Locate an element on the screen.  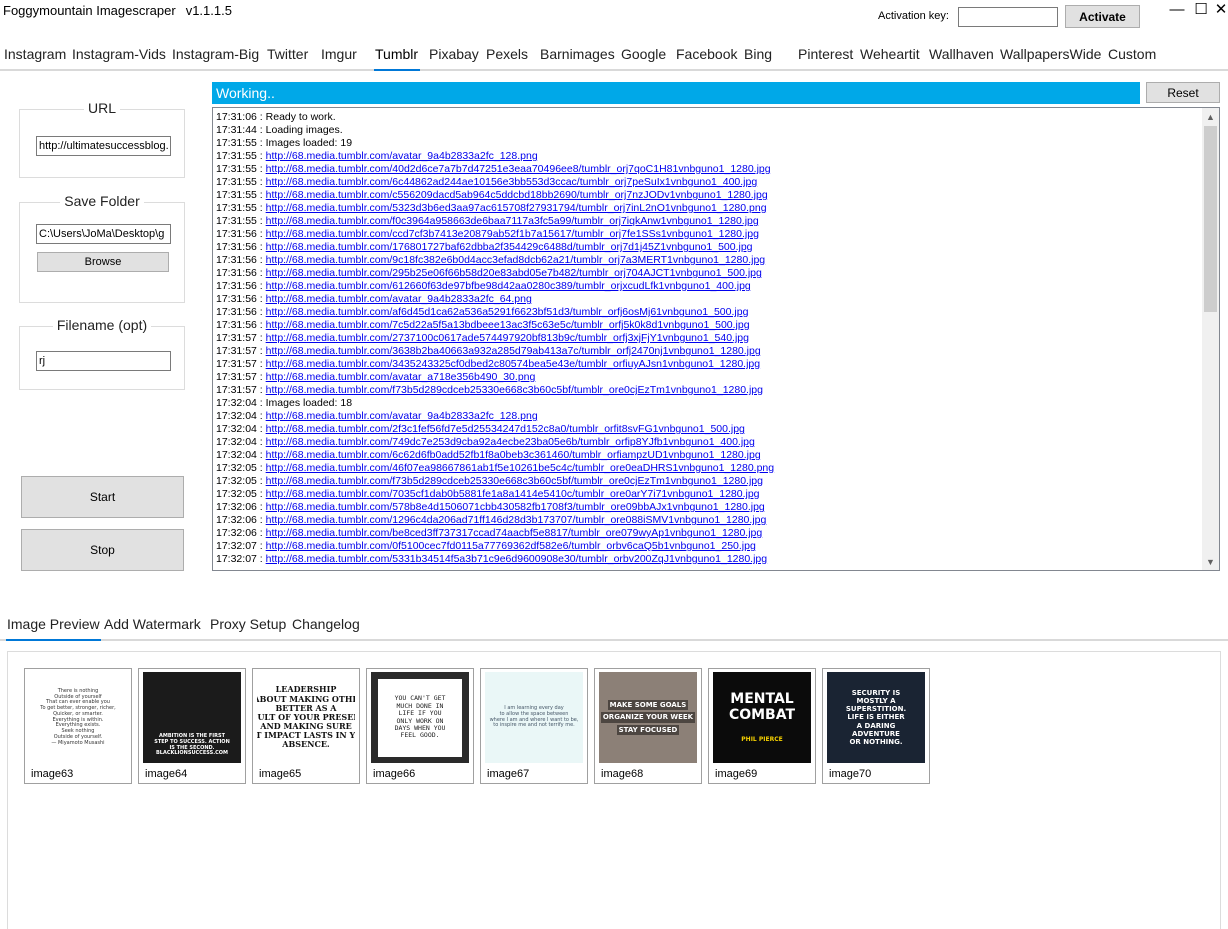
log-message: Images loaded: 19 is located at coordinates (309, 143).